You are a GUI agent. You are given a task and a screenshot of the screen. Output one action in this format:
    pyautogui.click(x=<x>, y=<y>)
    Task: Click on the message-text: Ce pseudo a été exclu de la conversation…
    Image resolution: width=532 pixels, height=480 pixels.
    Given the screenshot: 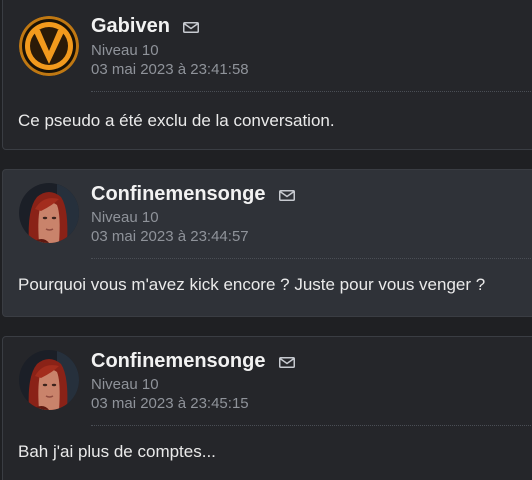 What is the action you would take?
    pyautogui.click(x=176, y=120)
    